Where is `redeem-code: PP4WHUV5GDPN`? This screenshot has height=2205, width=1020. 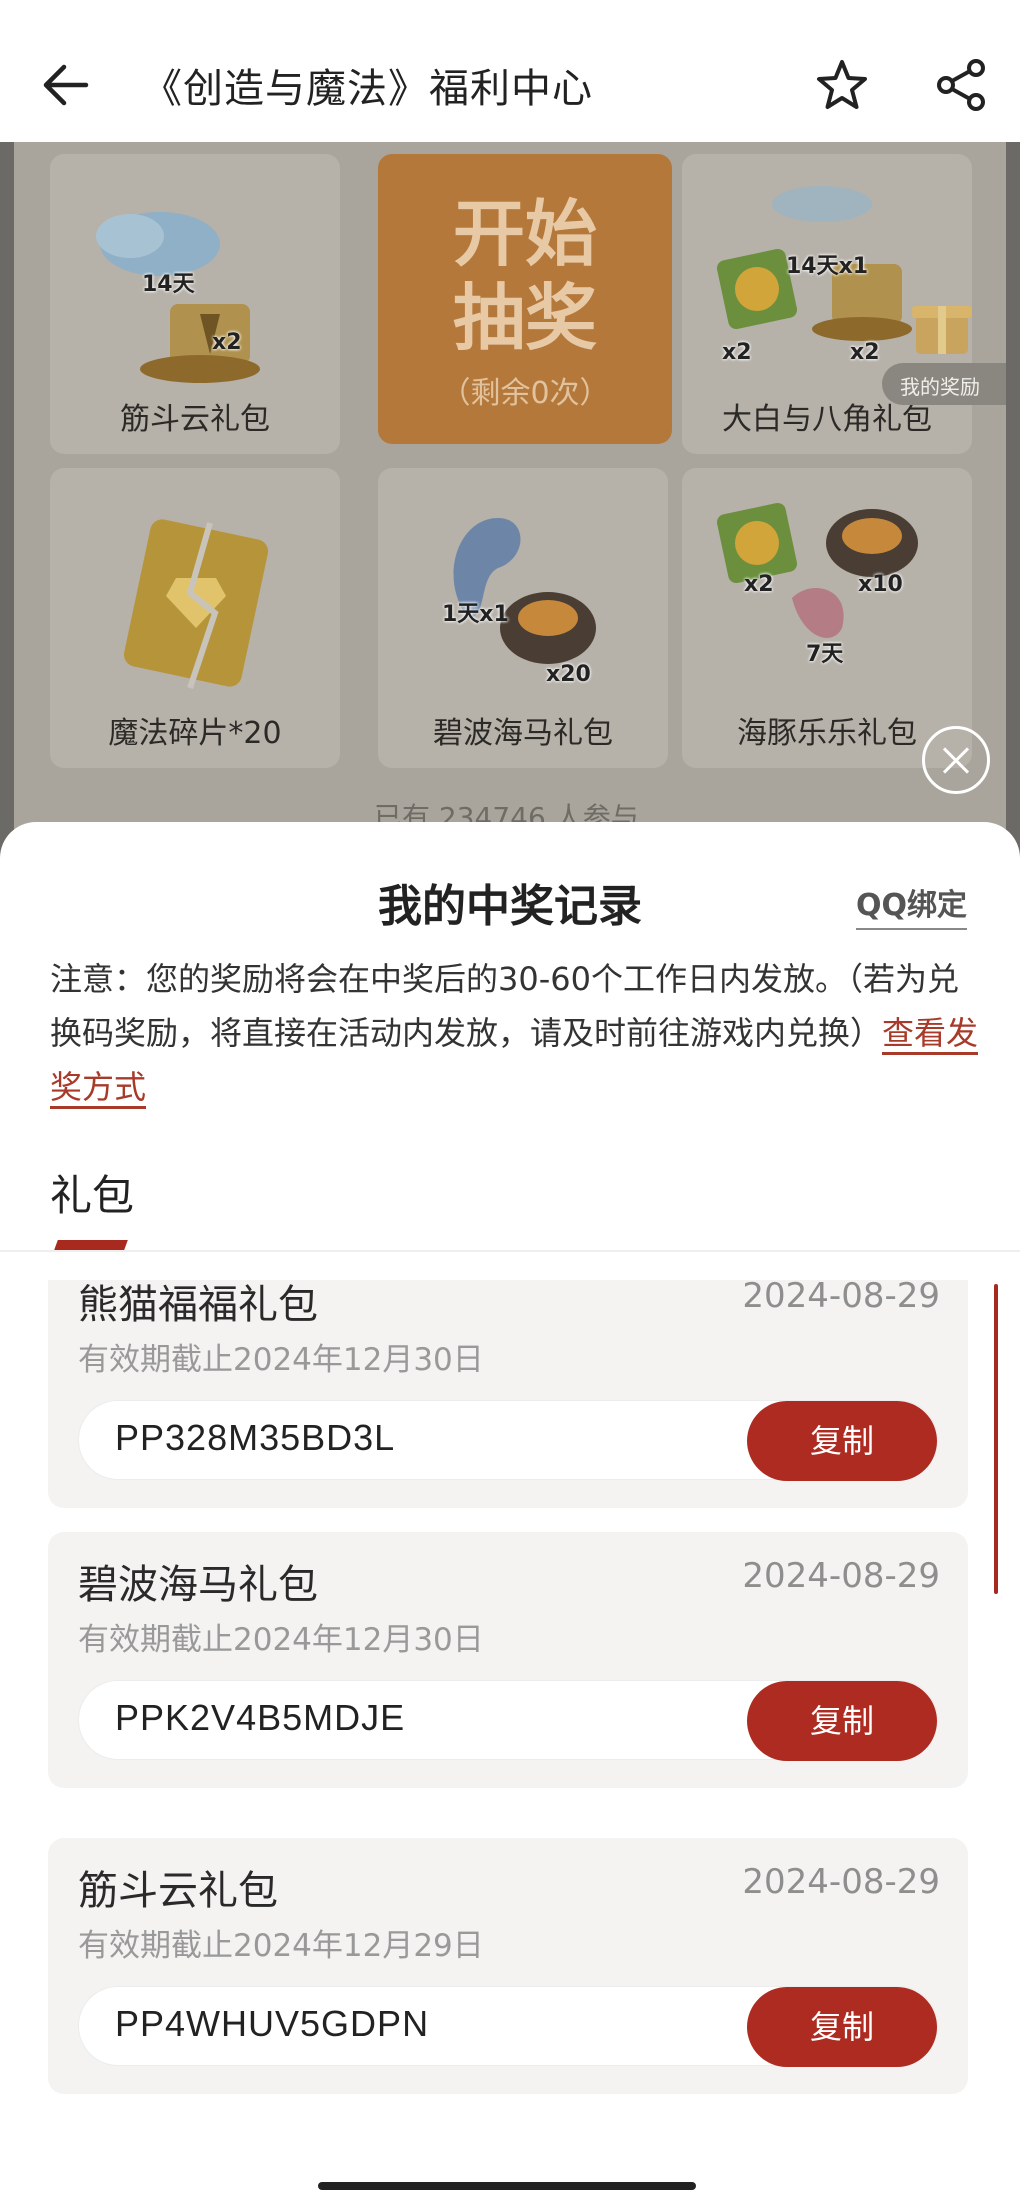
redeem-code: PP4WHUV5GDPN is located at coordinates (272, 2023).